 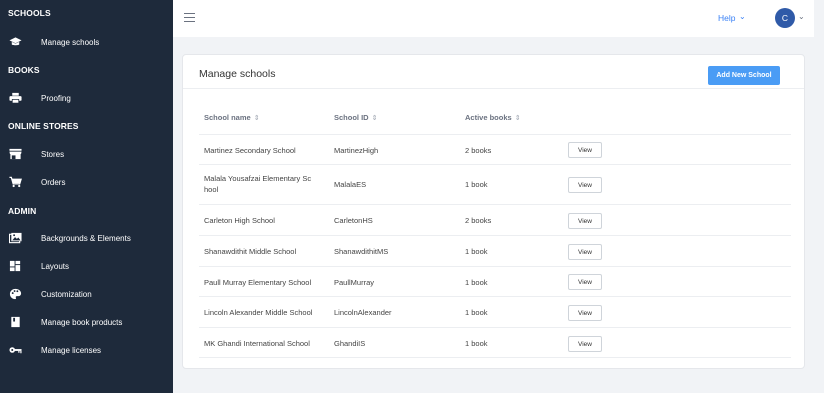 I want to click on menu-toggle-icon, so click(x=189, y=17).